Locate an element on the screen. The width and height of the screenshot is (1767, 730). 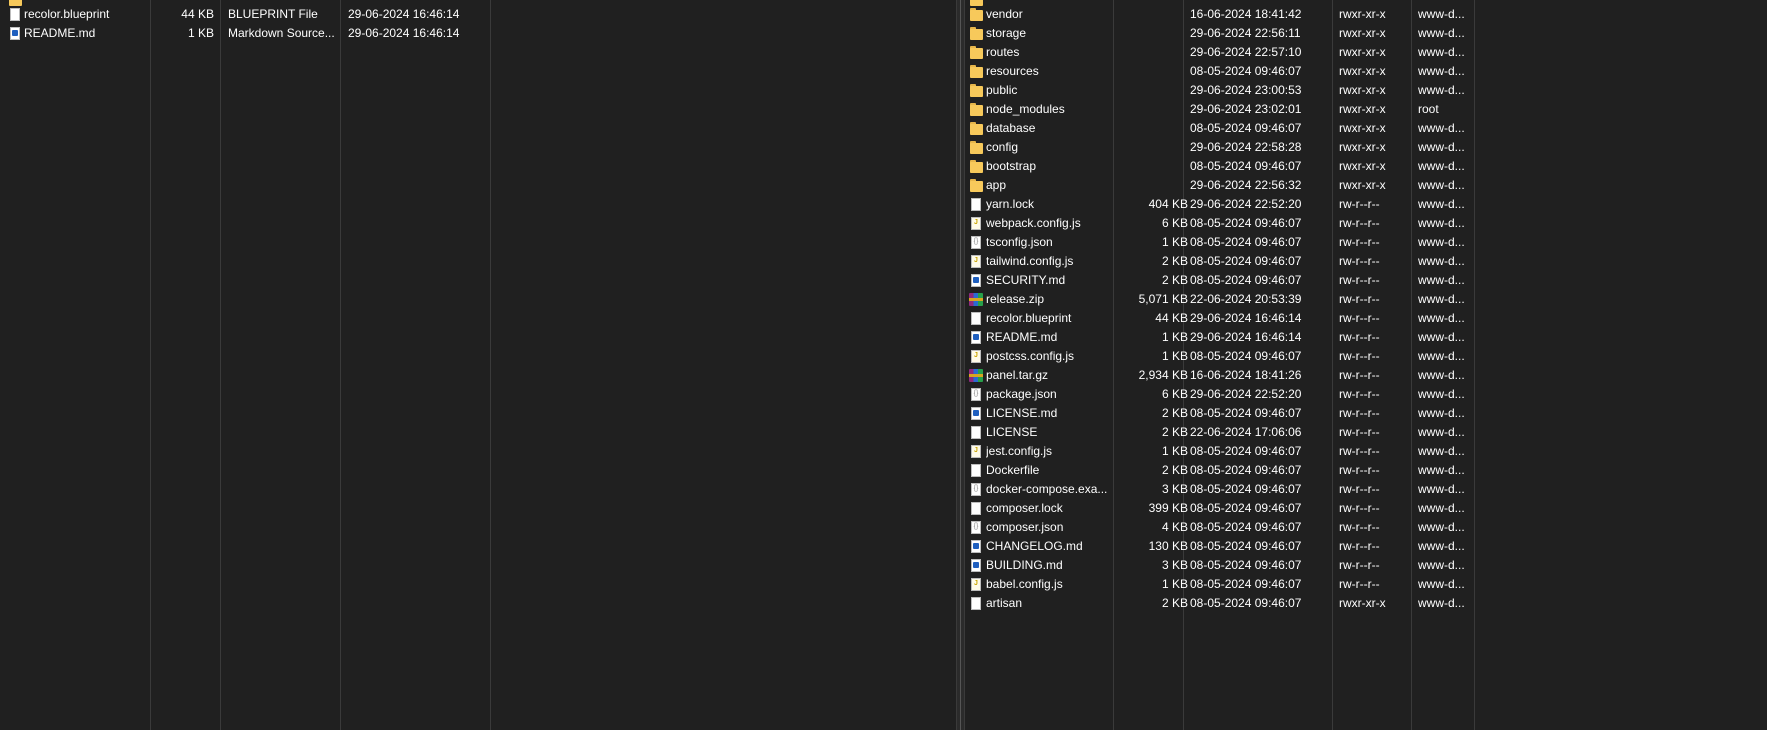
file-name: bootstrap is located at coordinates (1011, 166).